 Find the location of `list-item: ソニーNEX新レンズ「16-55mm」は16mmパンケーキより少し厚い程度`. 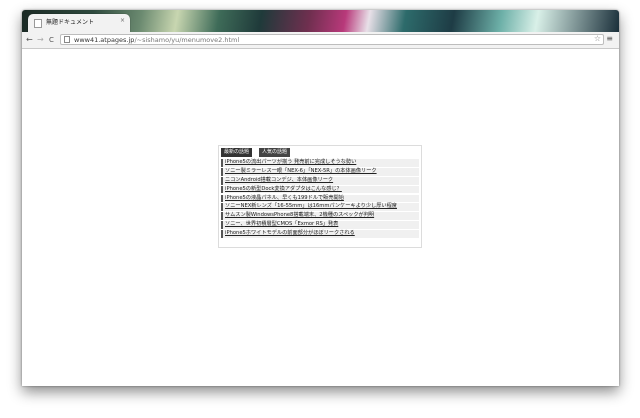

list-item: ソニーNEX新レンズ「16-55mm」は16mmパンケーキより少し厚い程度 is located at coordinates (320, 207).